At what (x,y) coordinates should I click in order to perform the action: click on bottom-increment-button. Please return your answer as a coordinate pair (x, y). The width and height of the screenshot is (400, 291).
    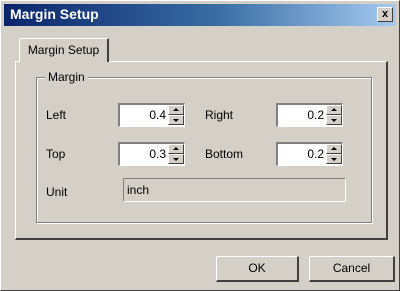
    Looking at the image, I should click on (334, 149).